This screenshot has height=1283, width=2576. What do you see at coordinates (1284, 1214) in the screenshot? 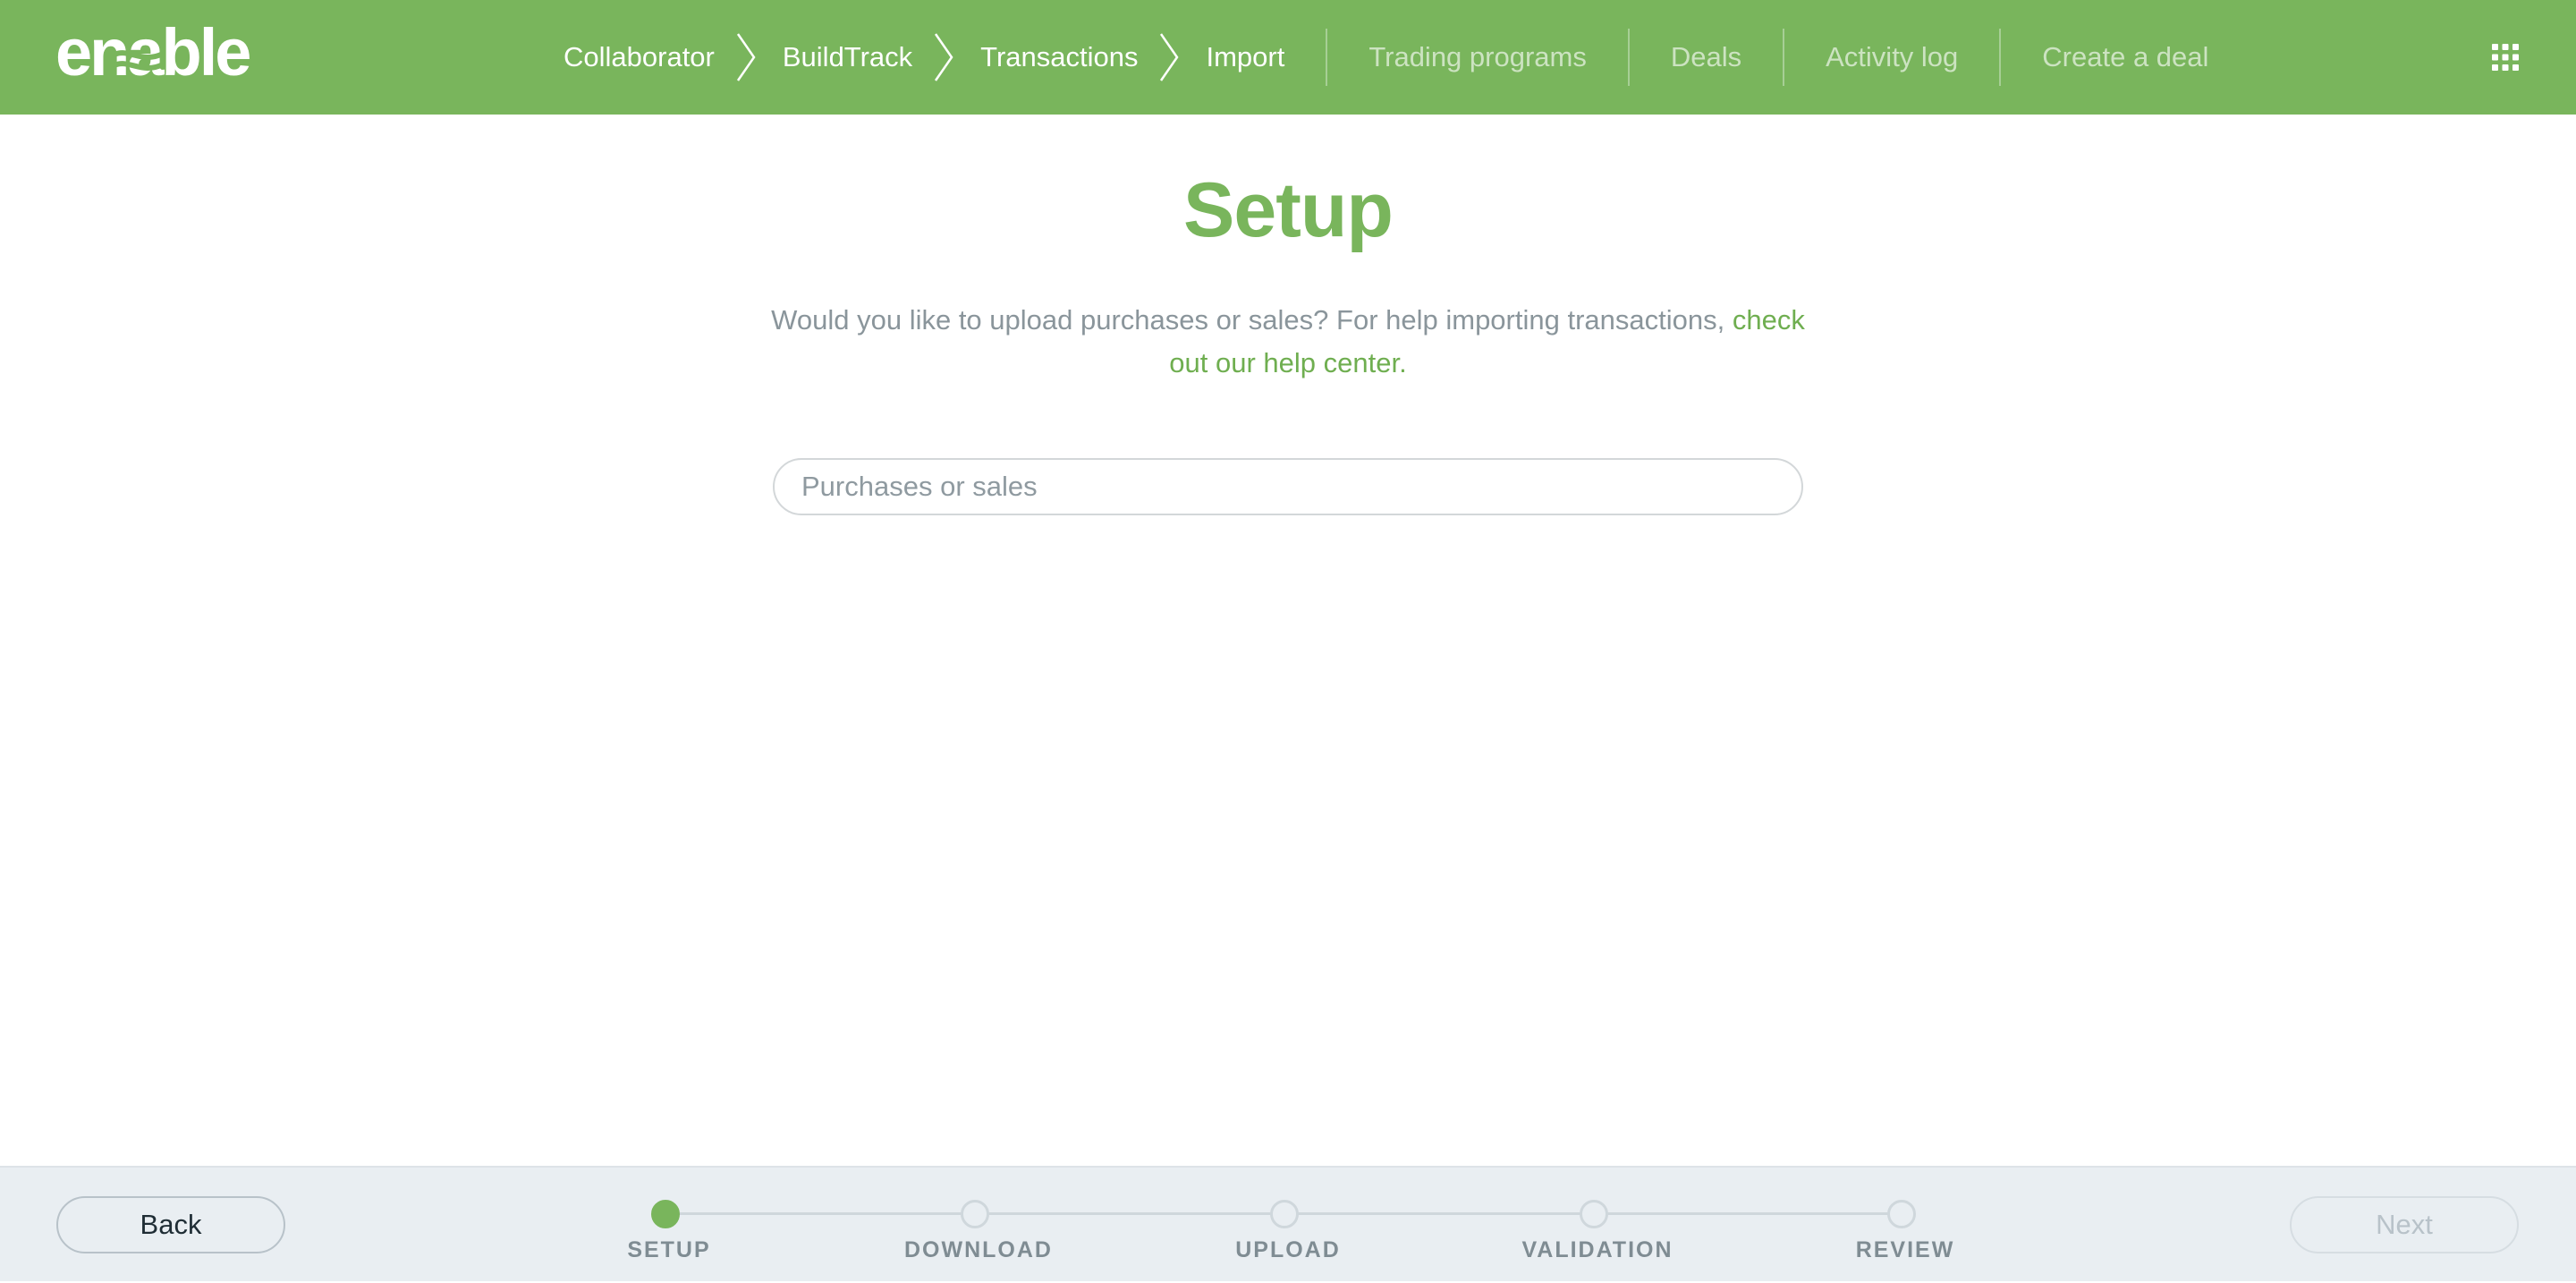
I see `step-dot-upload` at bounding box center [1284, 1214].